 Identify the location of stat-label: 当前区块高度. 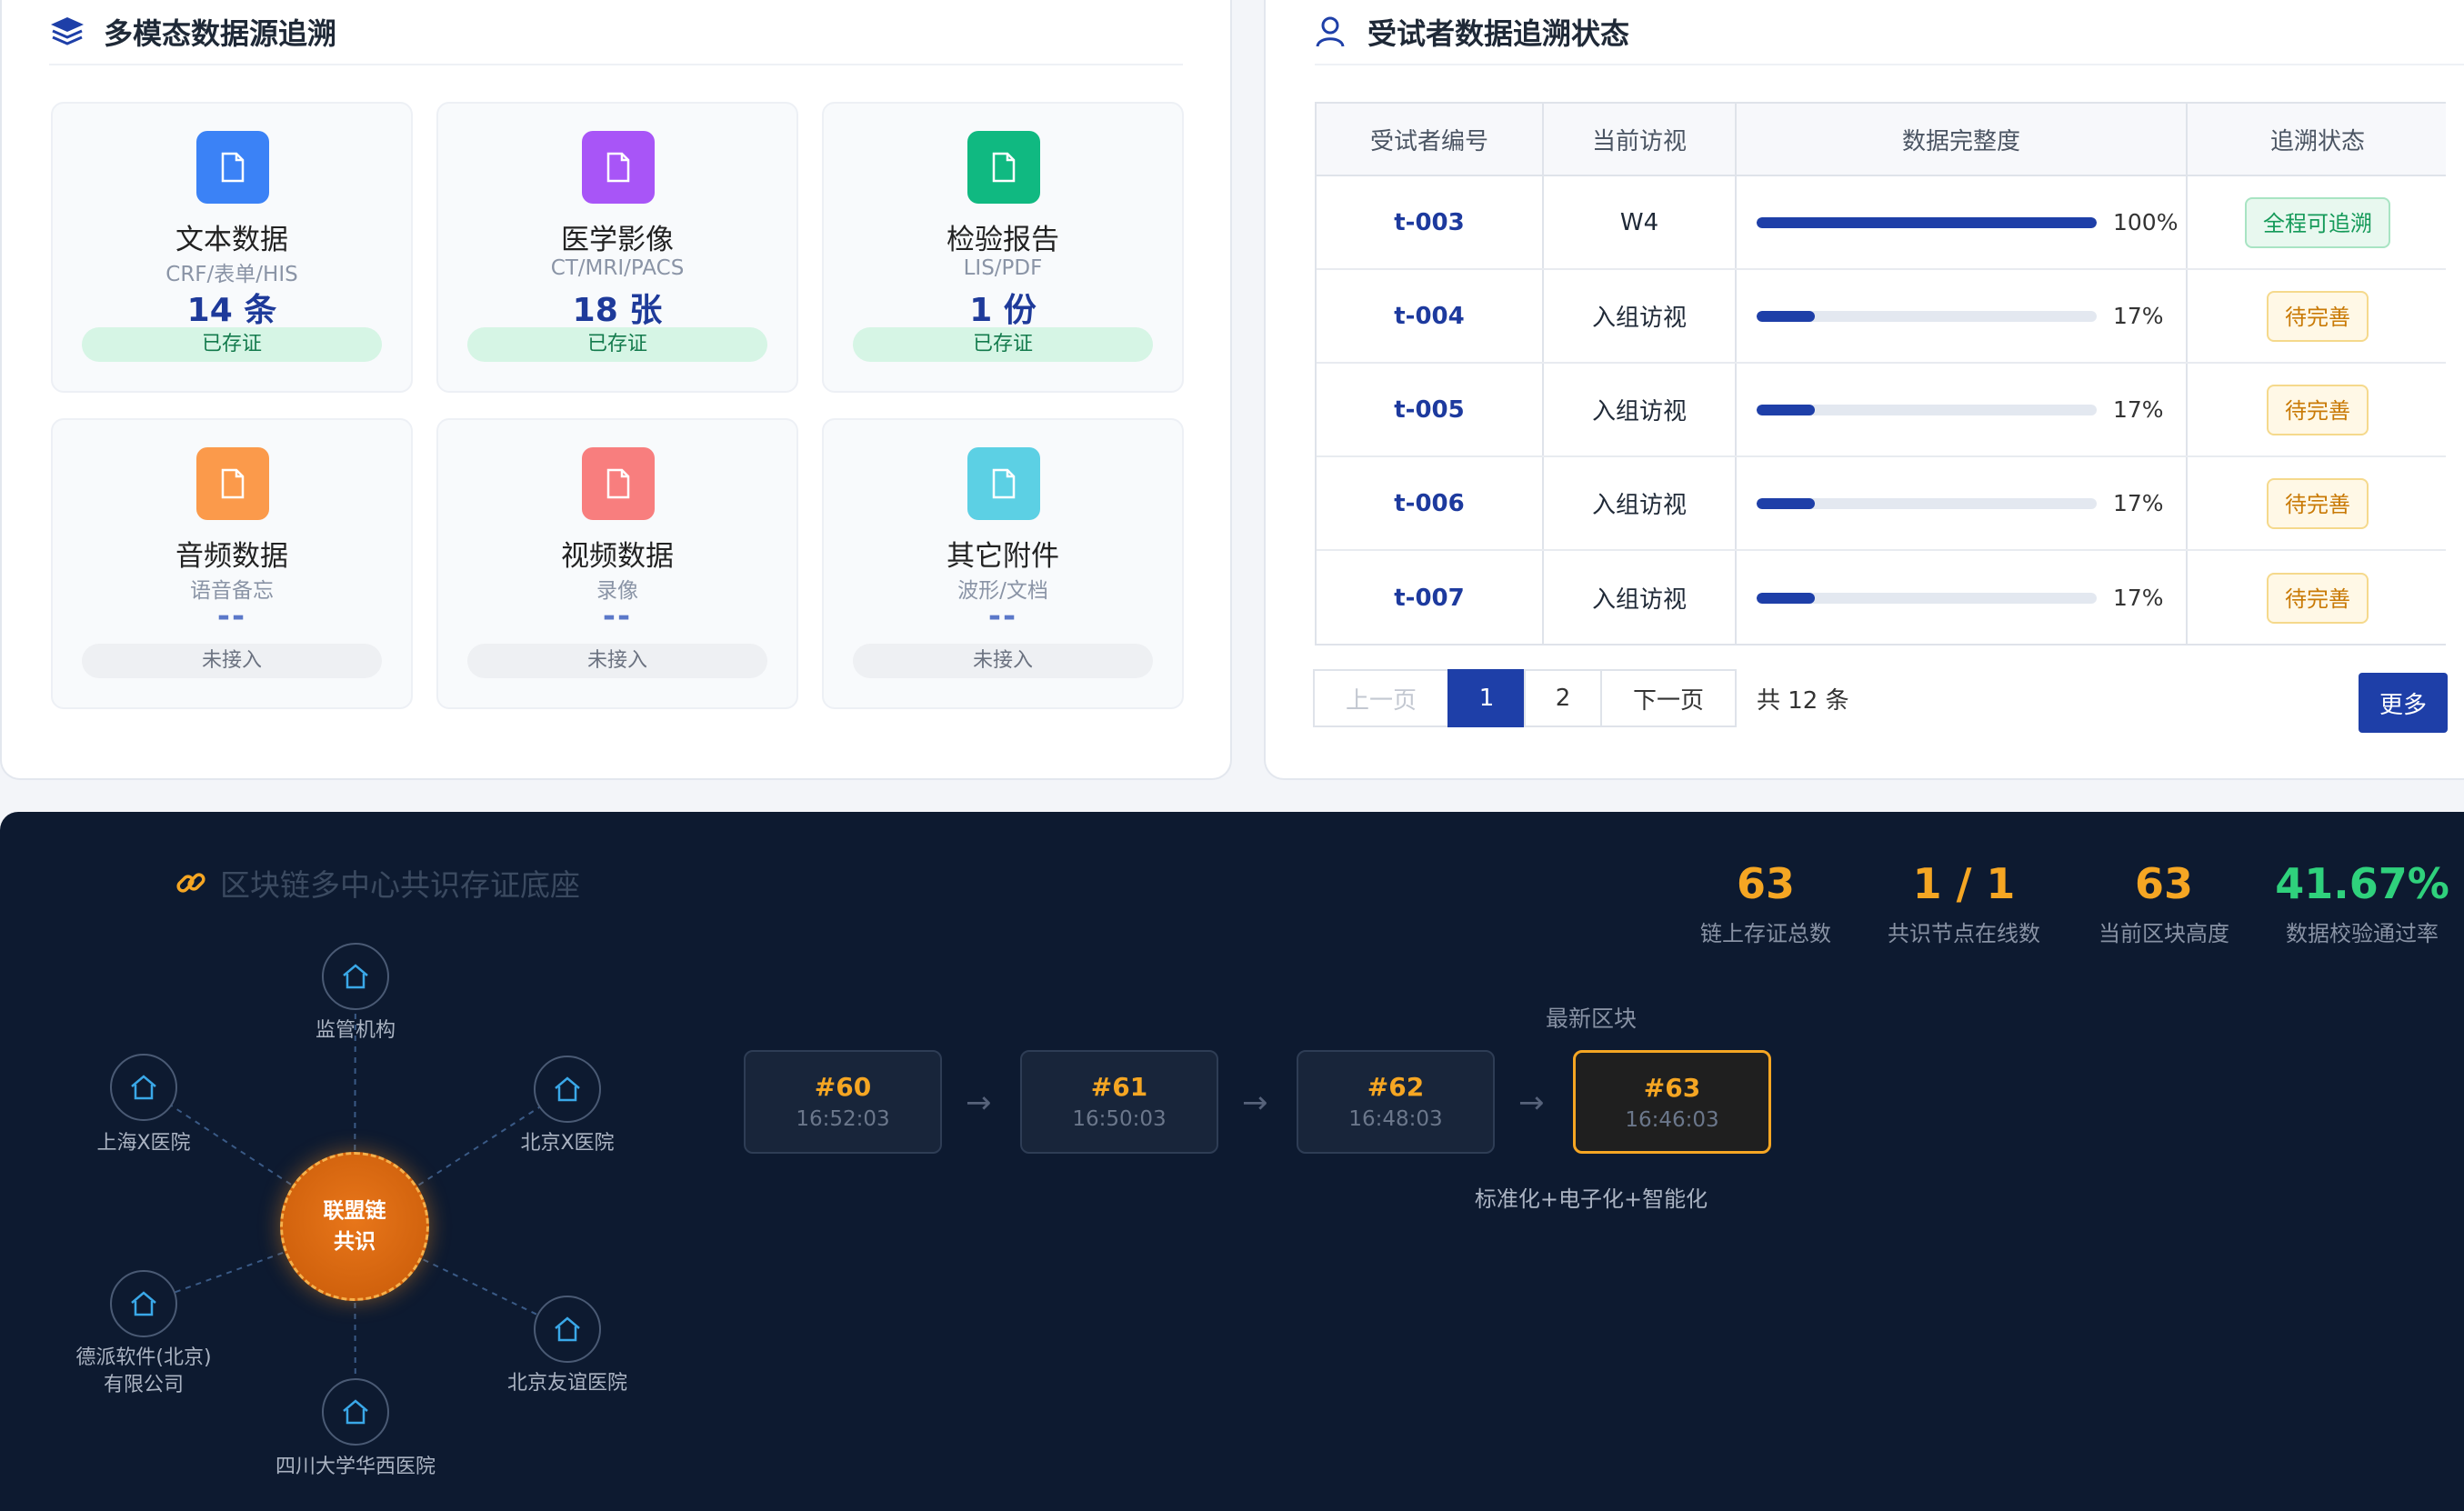
(2163, 933).